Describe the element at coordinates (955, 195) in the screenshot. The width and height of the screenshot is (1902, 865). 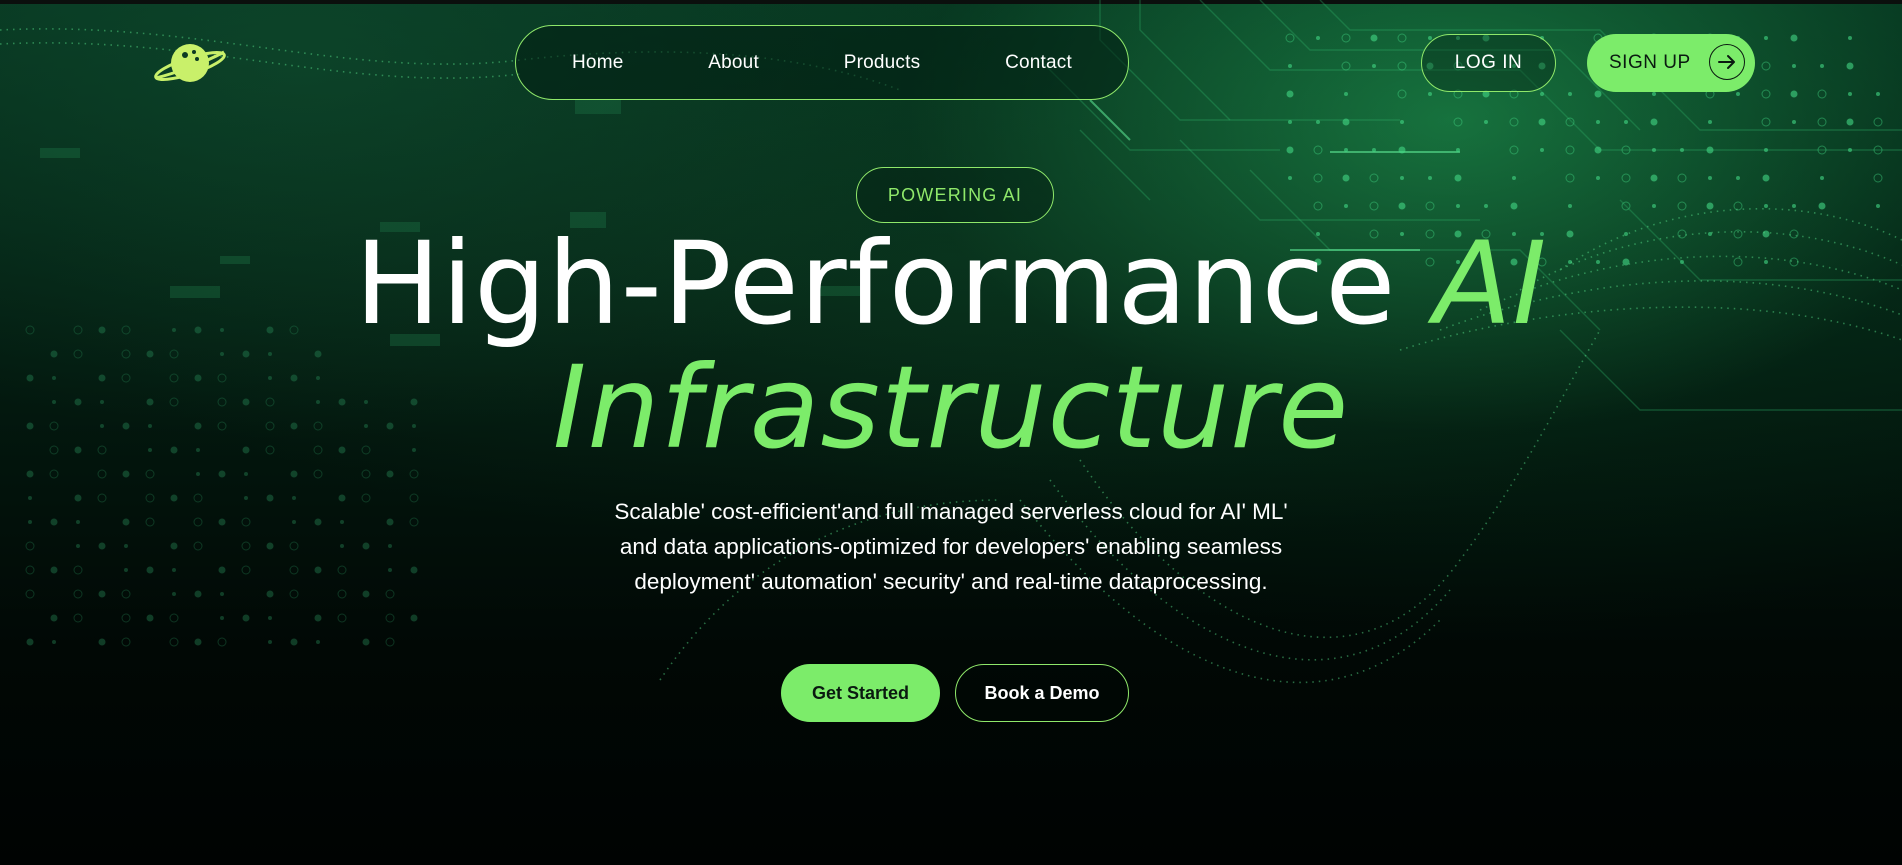
I see `powering-ai-badge: POWERING AI` at that location.